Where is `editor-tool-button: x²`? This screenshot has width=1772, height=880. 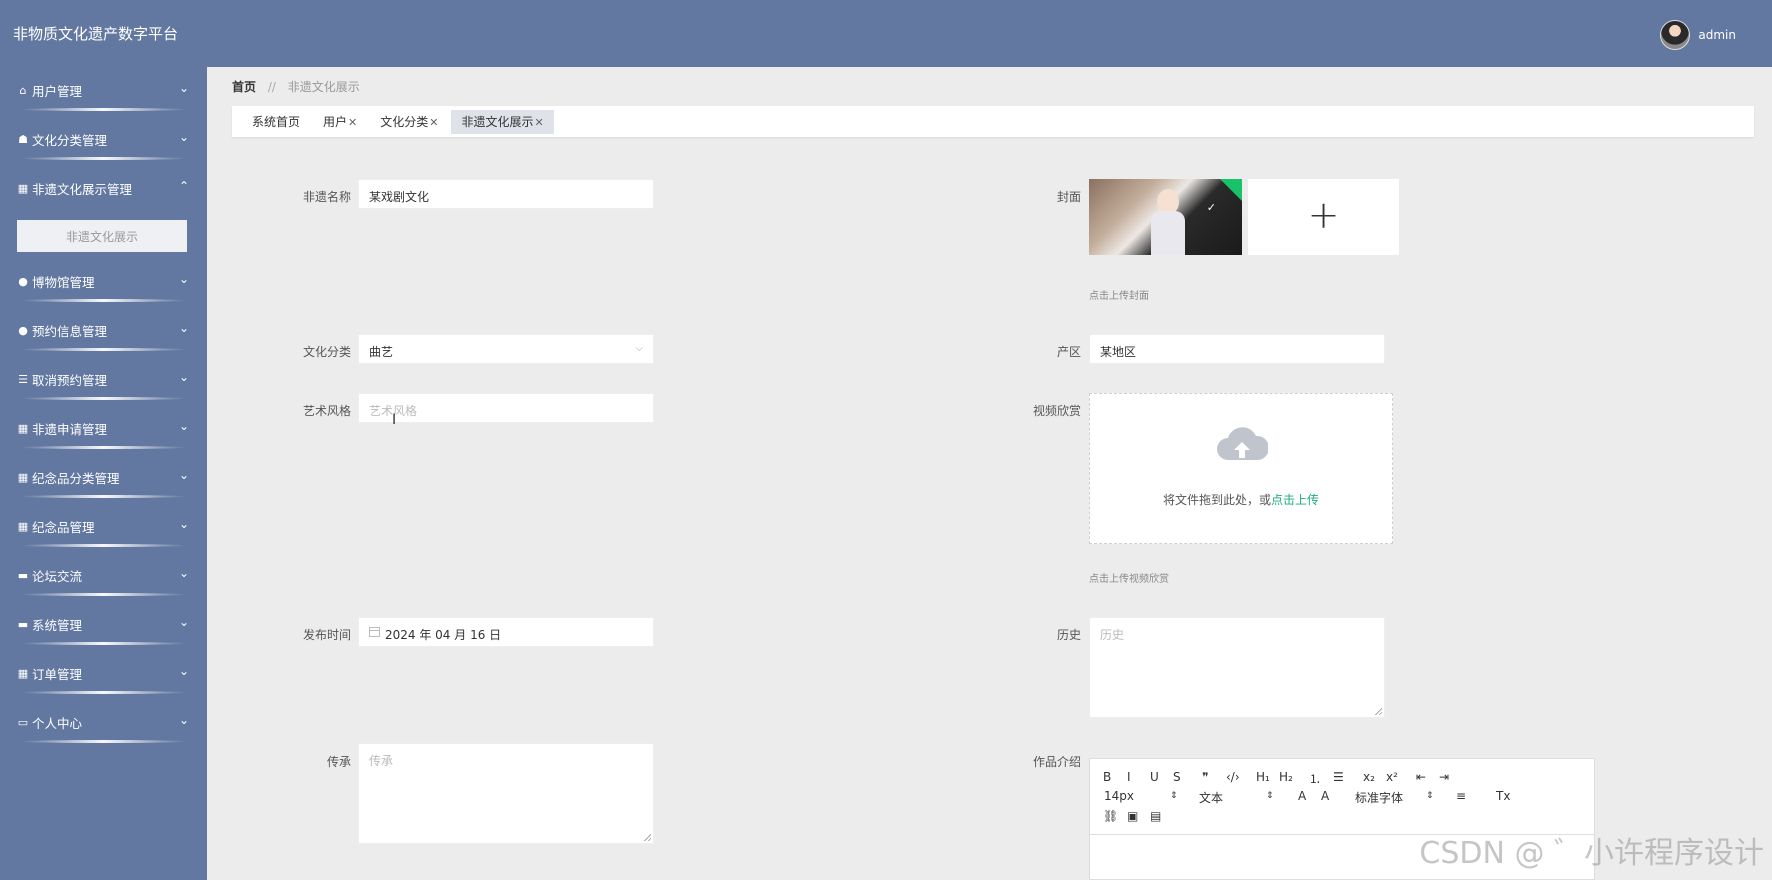 editor-tool-button: x² is located at coordinates (1392, 777).